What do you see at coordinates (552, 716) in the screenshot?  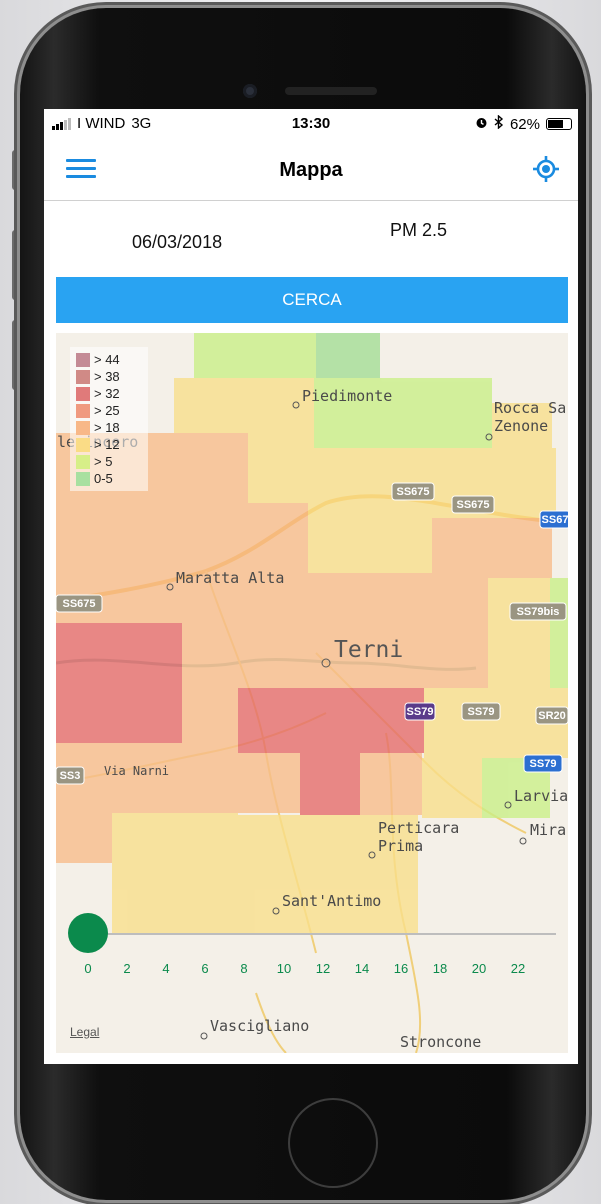 I see `road-label: SR20` at bounding box center [552, 716].